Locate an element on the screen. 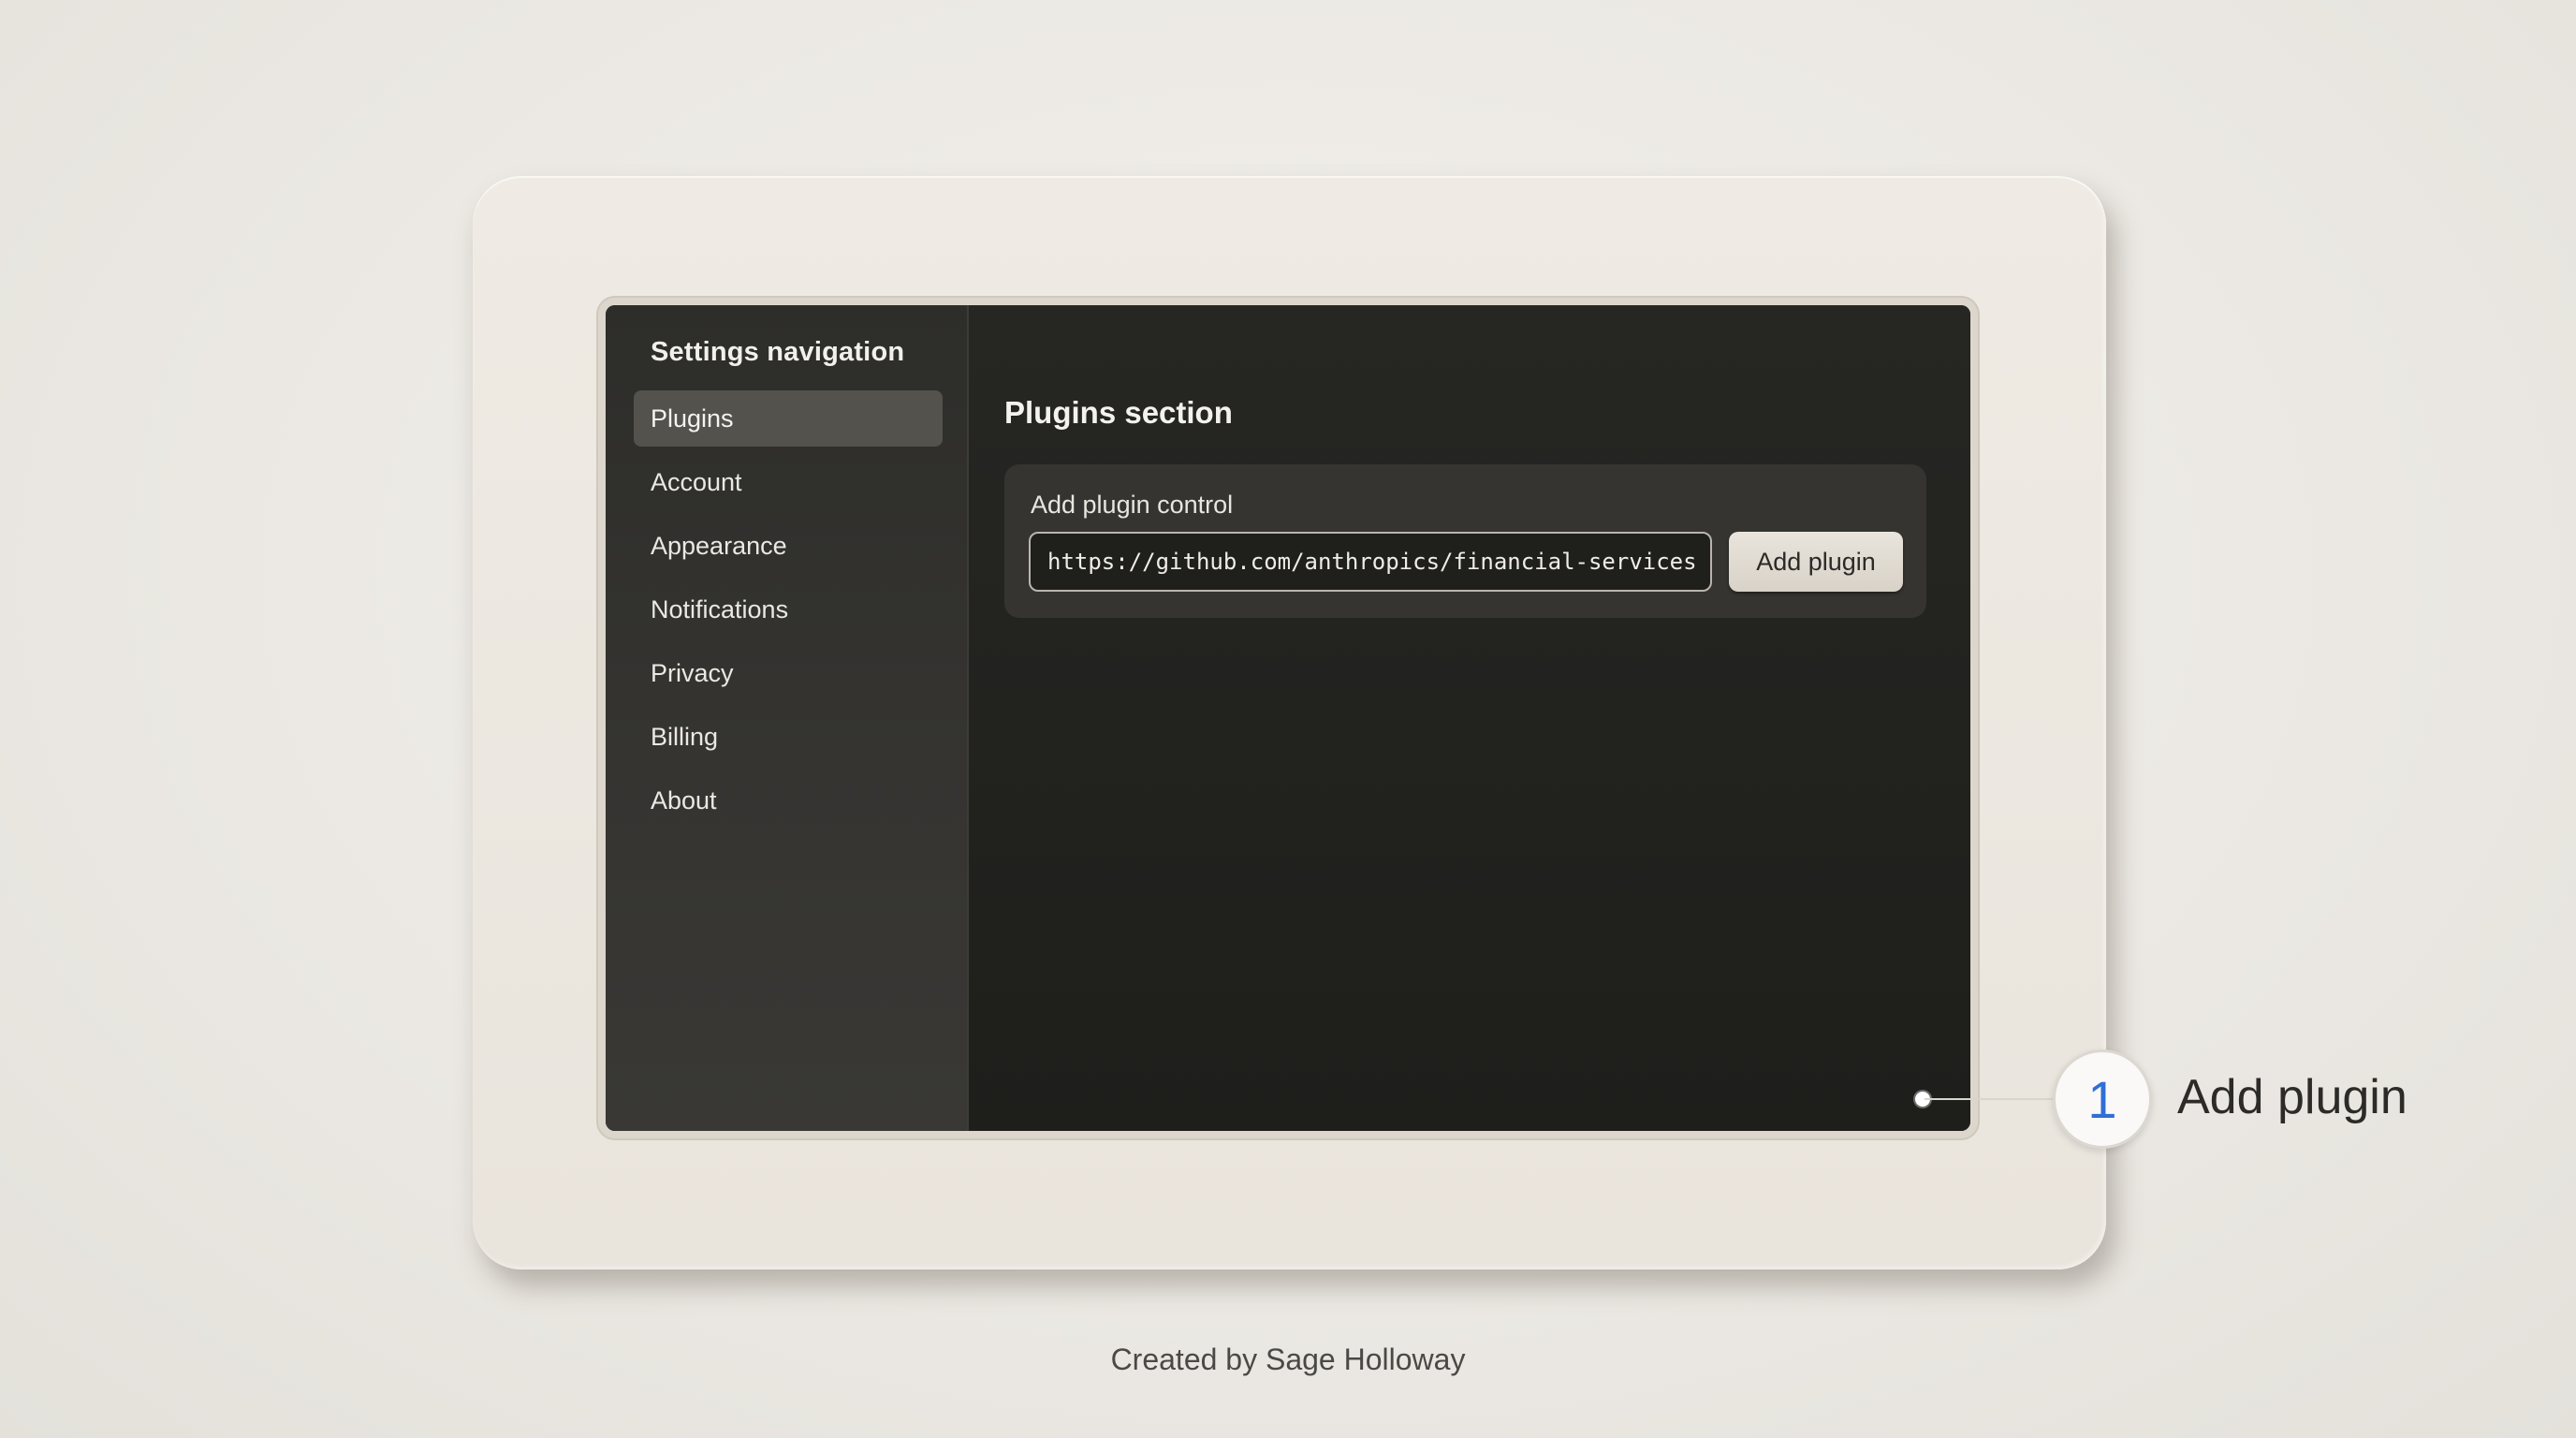  sidebar-item-privacy: Privacy is located at coordinates (788, 673).